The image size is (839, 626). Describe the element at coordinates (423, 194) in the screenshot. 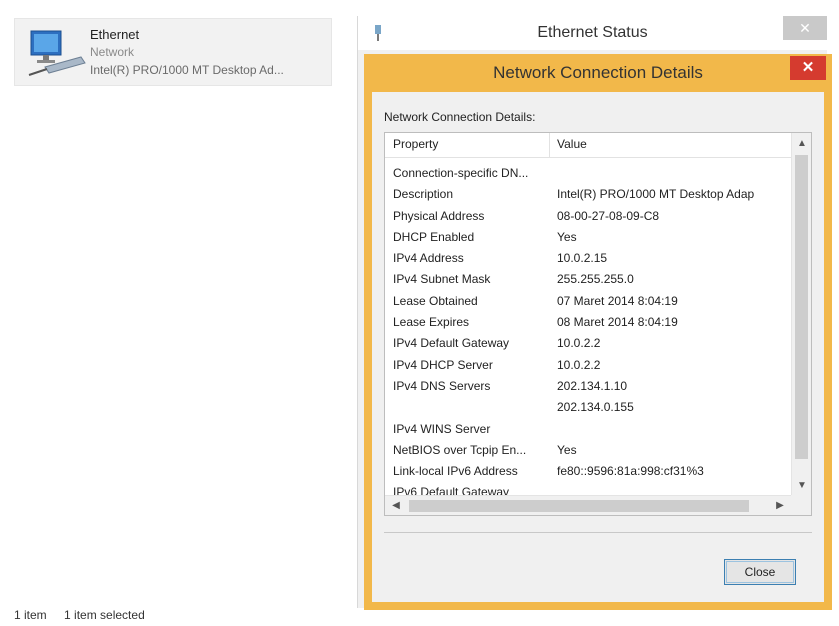

I see `row-property: Description` at that location.